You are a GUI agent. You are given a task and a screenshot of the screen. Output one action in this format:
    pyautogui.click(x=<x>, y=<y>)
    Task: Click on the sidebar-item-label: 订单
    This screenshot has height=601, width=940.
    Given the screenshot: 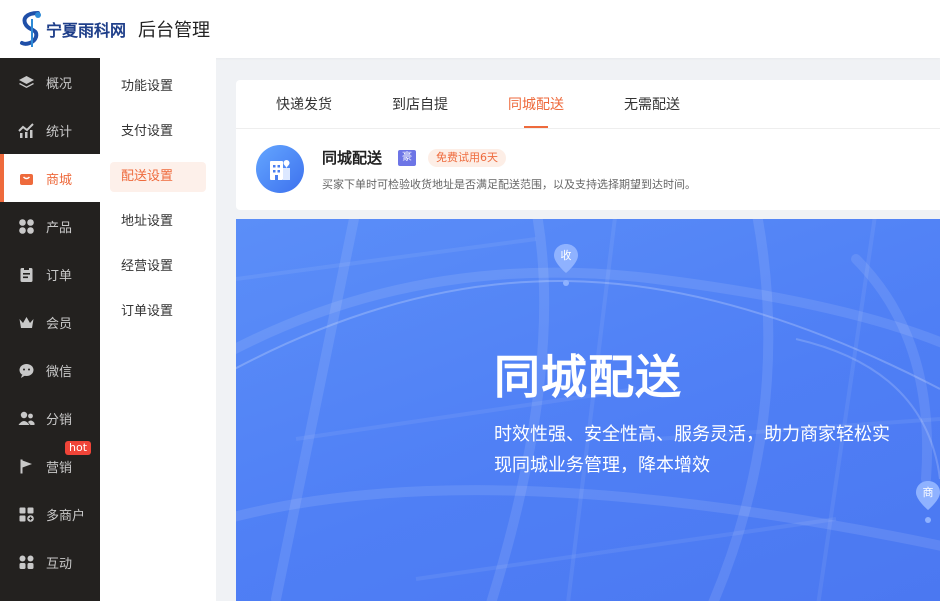 What is the action you would take?
    pyautogui.click(x=59, y=276)
    